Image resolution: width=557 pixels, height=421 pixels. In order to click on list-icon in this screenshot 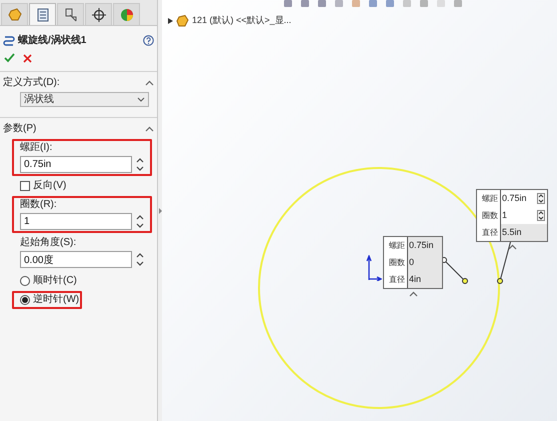, I will do `click(43, 15)`.